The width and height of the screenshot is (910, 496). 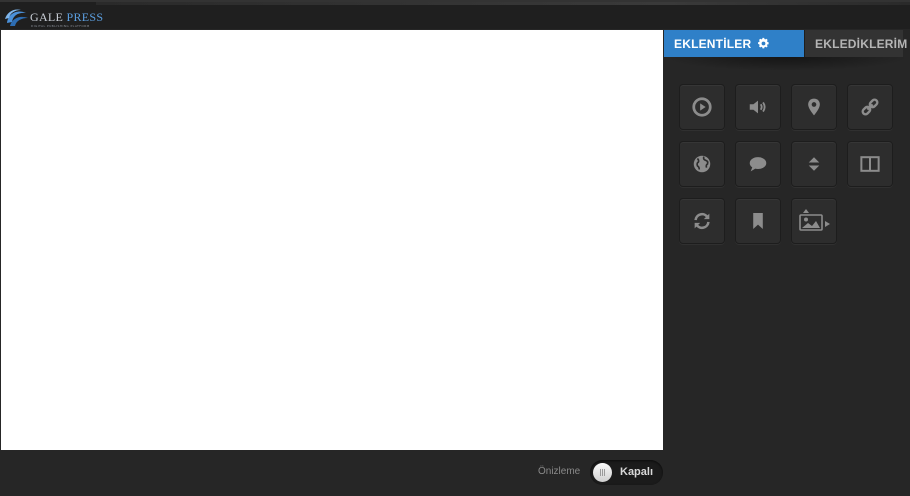 I want to click on globe-icon, so click(x=702, y=164).